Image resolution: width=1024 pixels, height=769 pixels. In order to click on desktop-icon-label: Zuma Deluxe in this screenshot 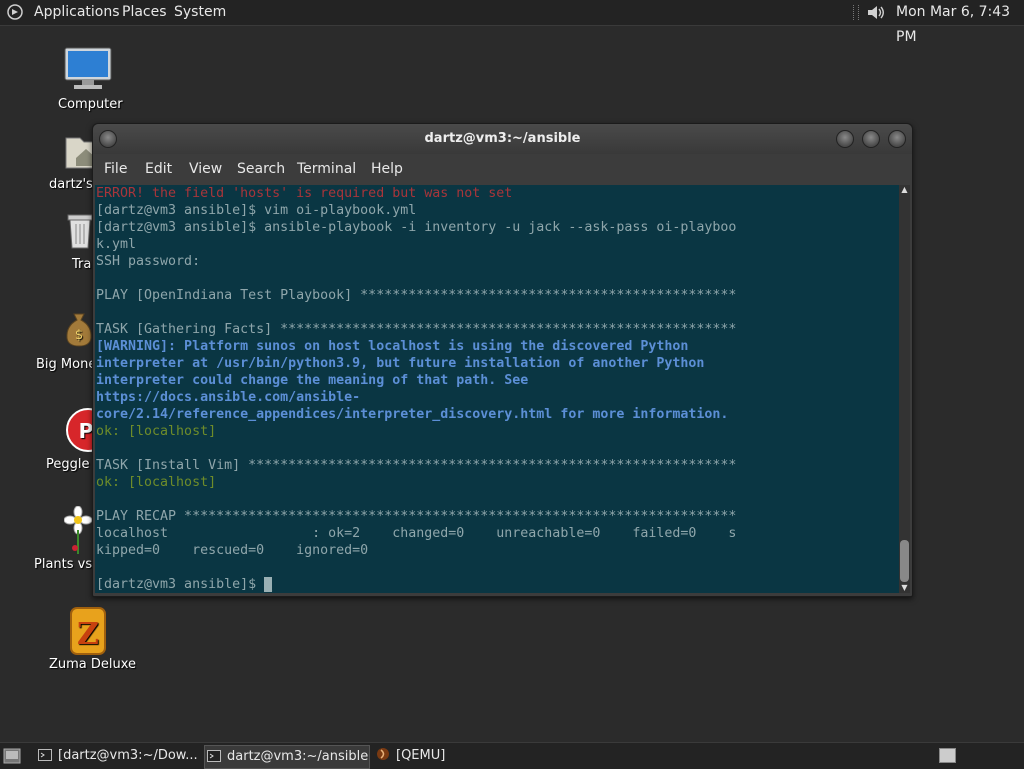, I will do `click(93, 664)`.